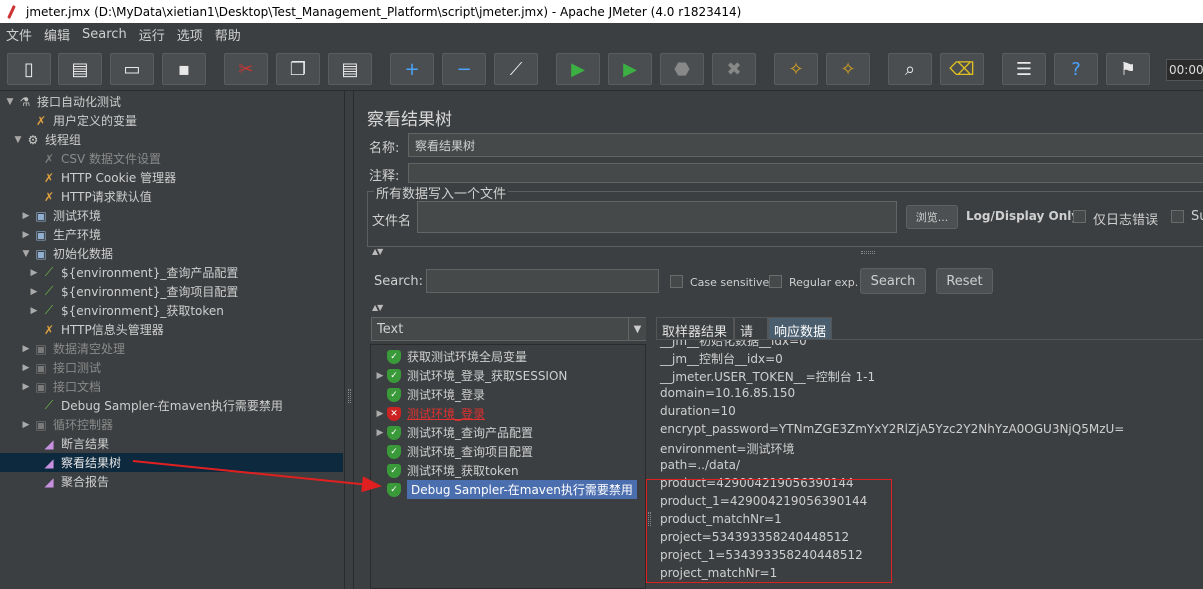 The height and width of the screenshot is (589, 1203). What do you see at coordinates (962, 69) in the screenshot?
I see `reset-search-icon: ⌫` at bounding box center [962, 69].